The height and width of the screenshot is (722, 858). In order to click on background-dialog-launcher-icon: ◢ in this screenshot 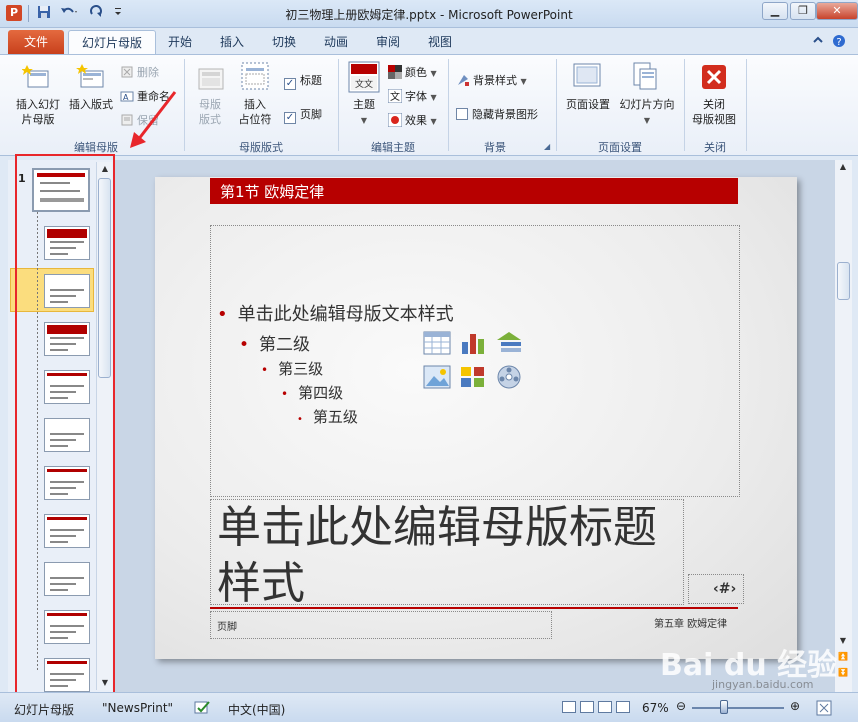, I will do `click(547, 146)`.